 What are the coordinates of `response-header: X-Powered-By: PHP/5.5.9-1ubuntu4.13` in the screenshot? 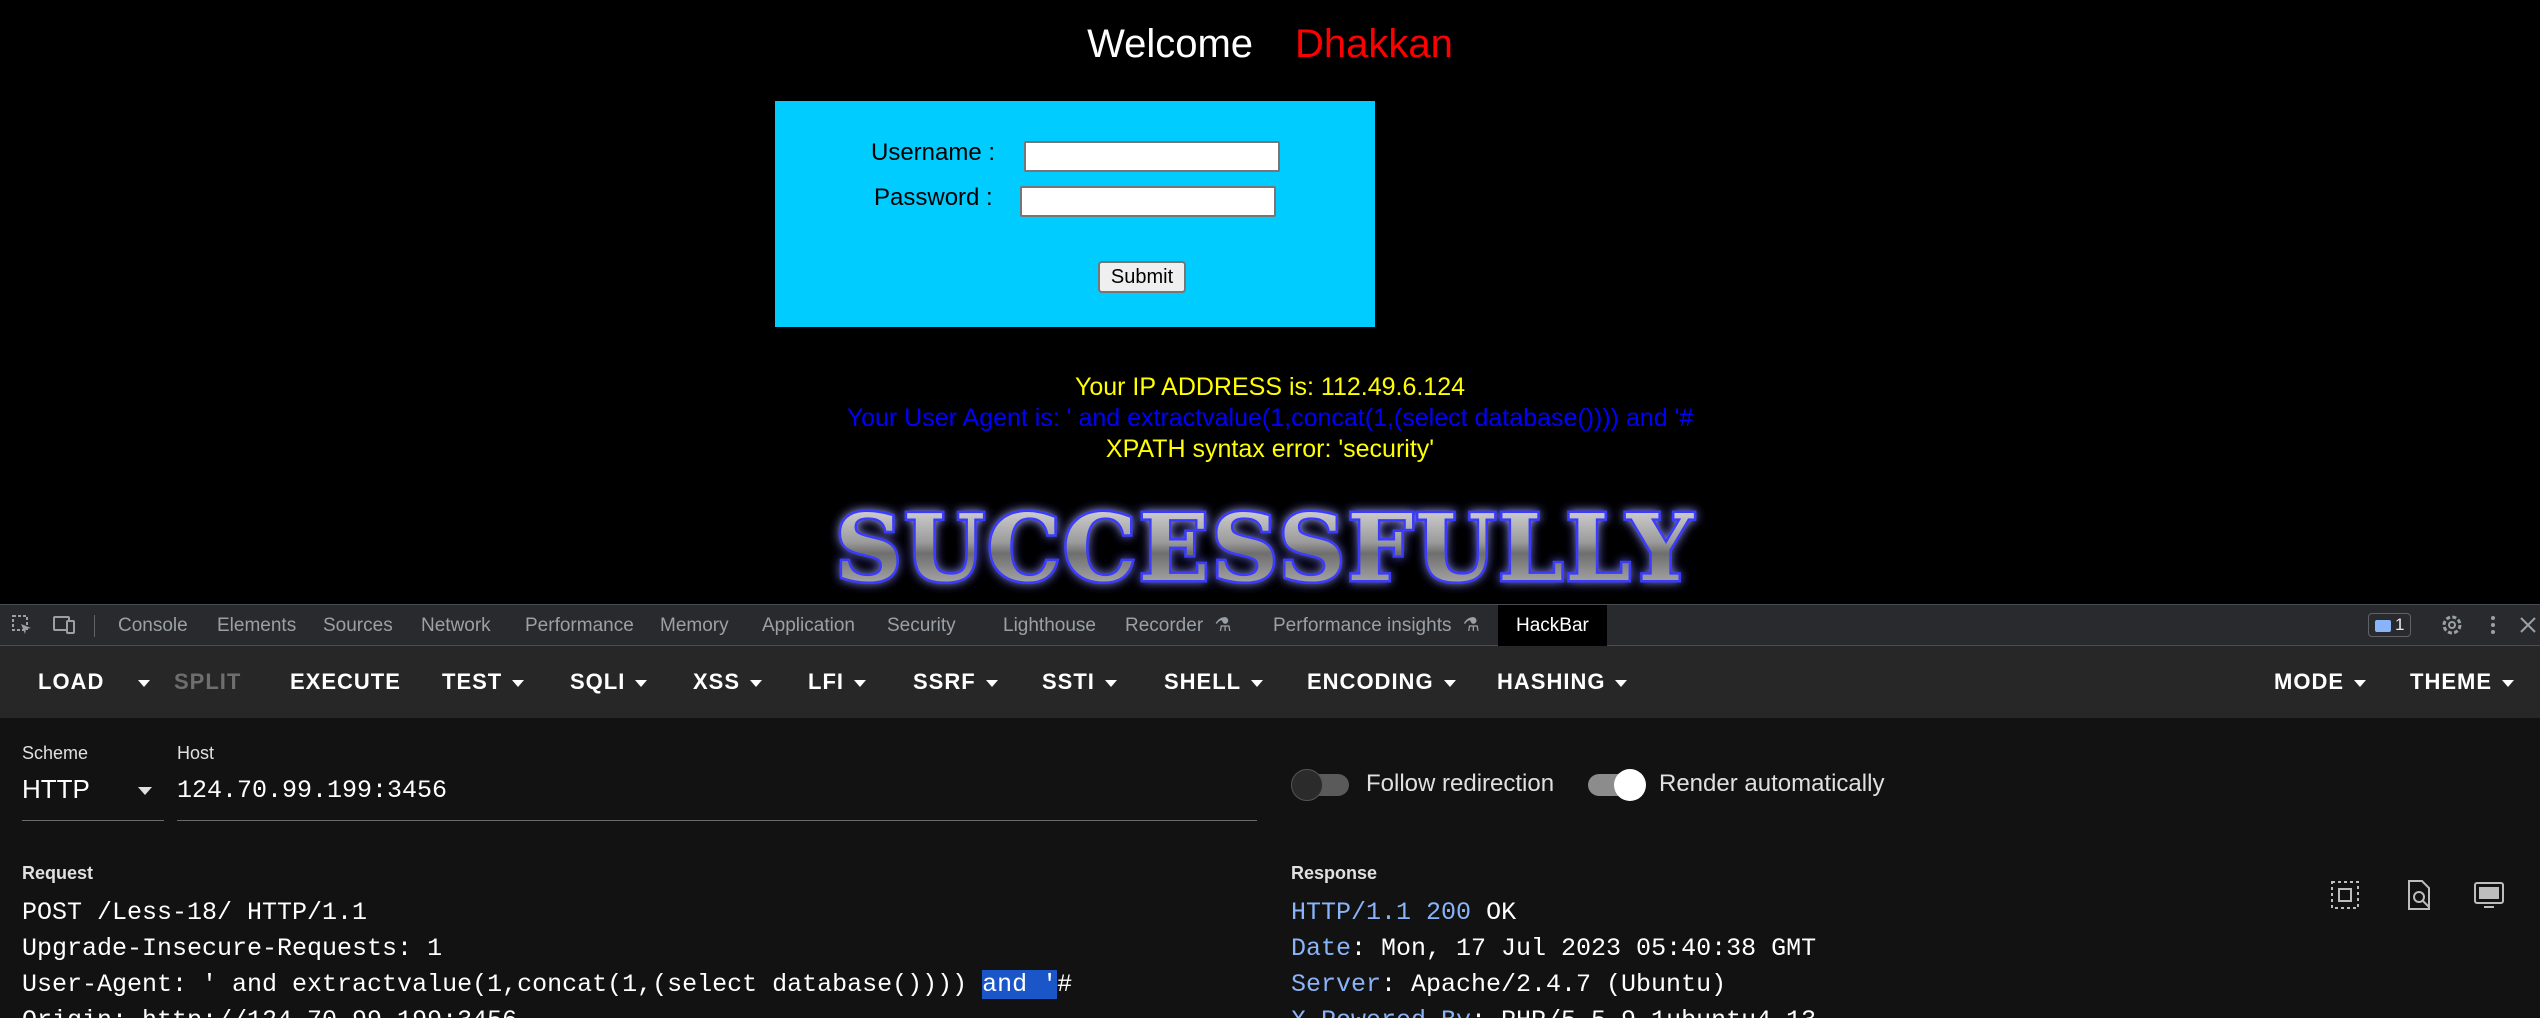 It's located at (1553, 1012).